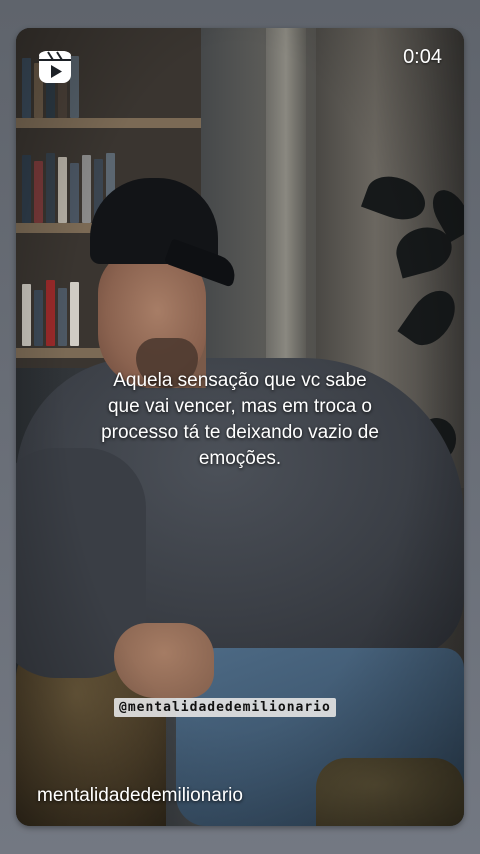  Describe the element at coordinates (140, 796) in the screenshot. I see `account-name: mentalidadedemilionario` at that location.